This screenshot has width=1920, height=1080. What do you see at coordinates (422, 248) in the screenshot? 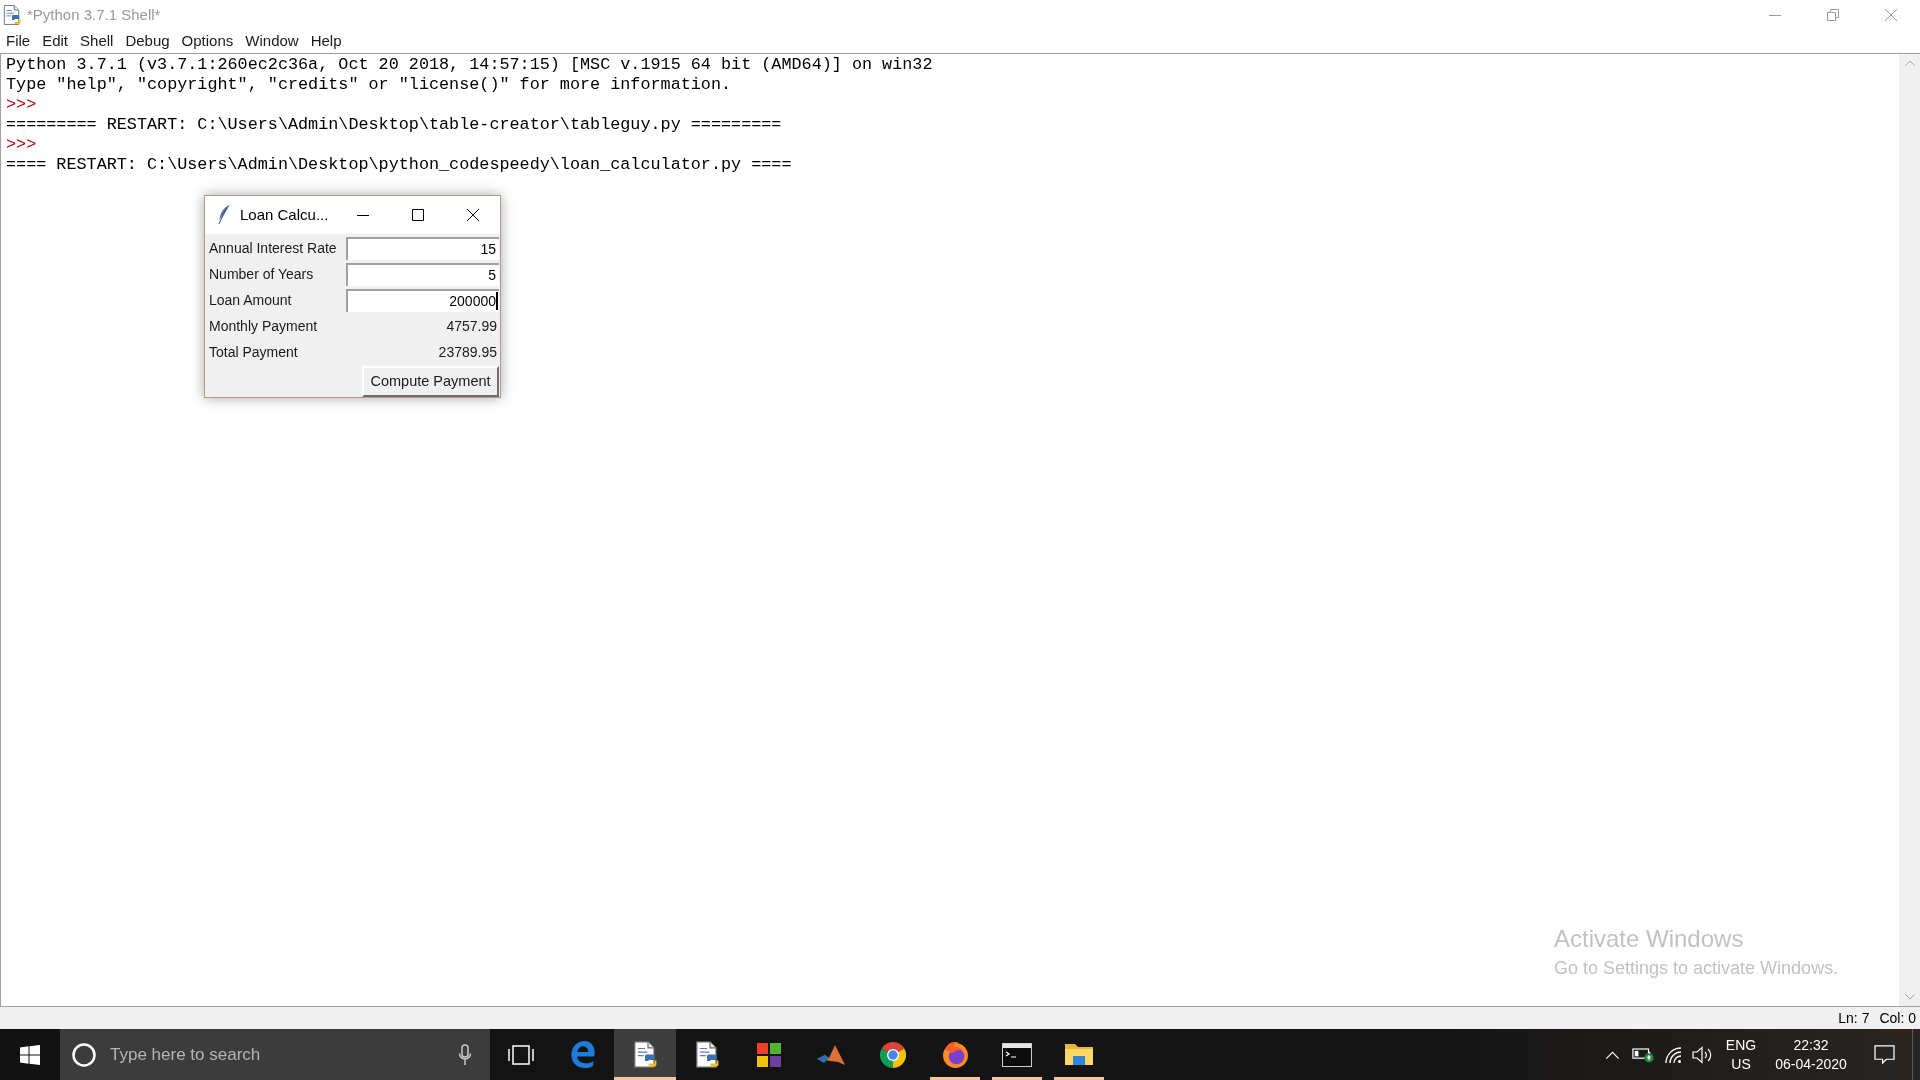
I see `input-field: 15` at bounding box center [422, 248].